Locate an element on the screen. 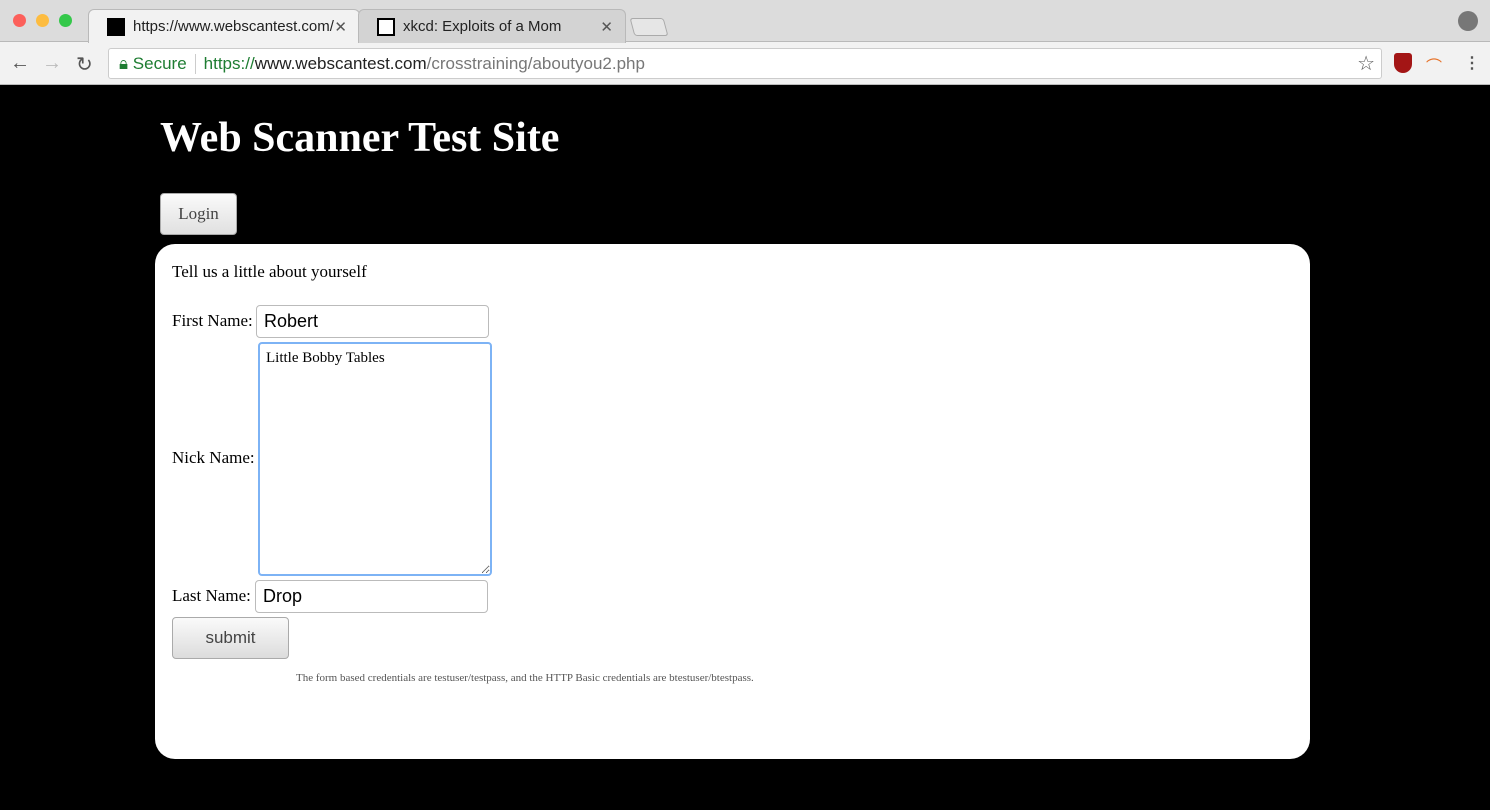 This screenshot has width=1490, height=810. extension-arc-icon: ⌒ is located at coordinates (1434, 65).